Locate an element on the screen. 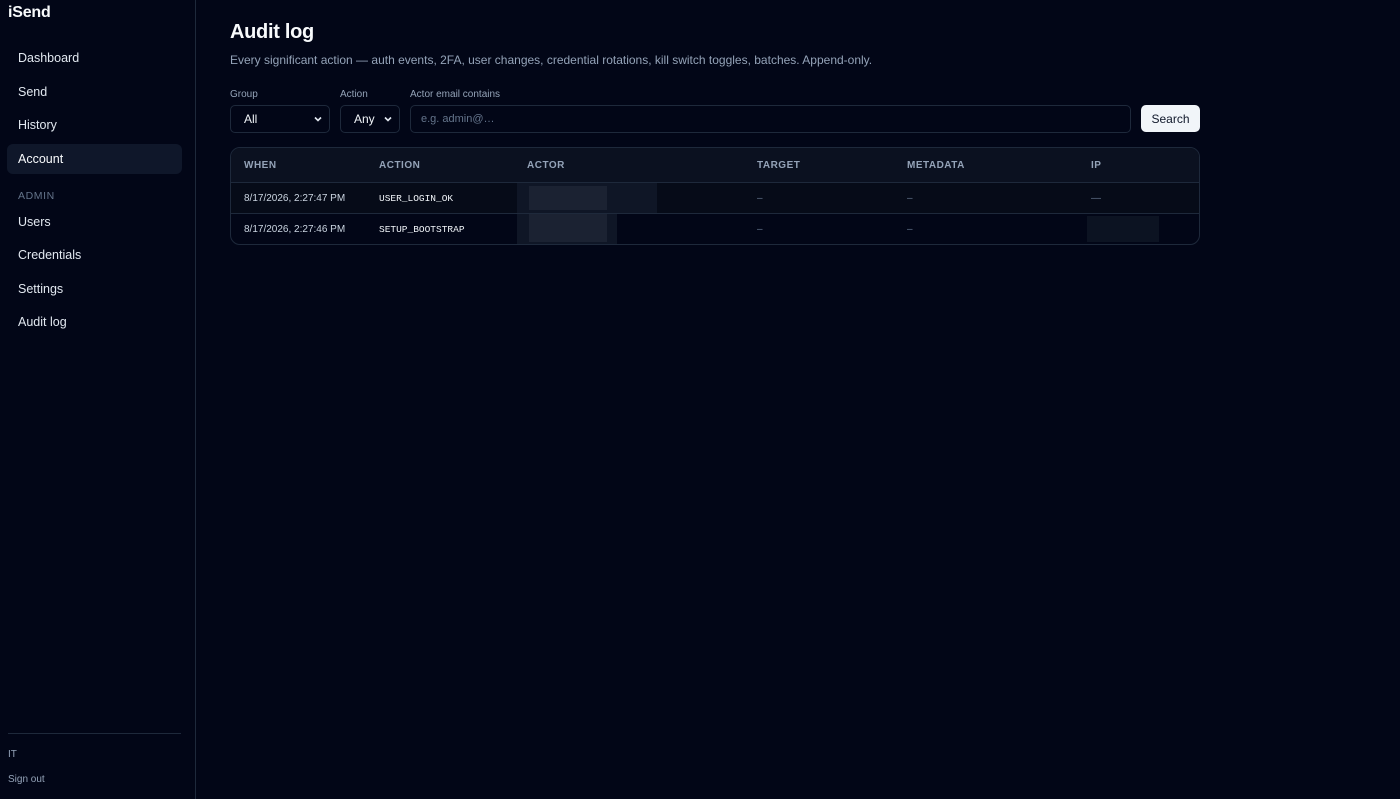 This screenshot has height=799, width=1400. sign-out-link: Sign out is located at coordinates (94, 779).